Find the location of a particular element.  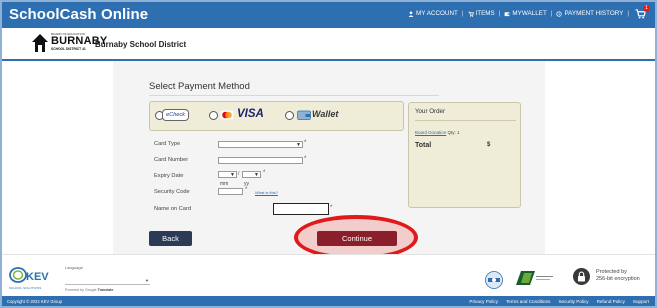

name-on-card-label: Name on Card is located at coordinates (172, 209).